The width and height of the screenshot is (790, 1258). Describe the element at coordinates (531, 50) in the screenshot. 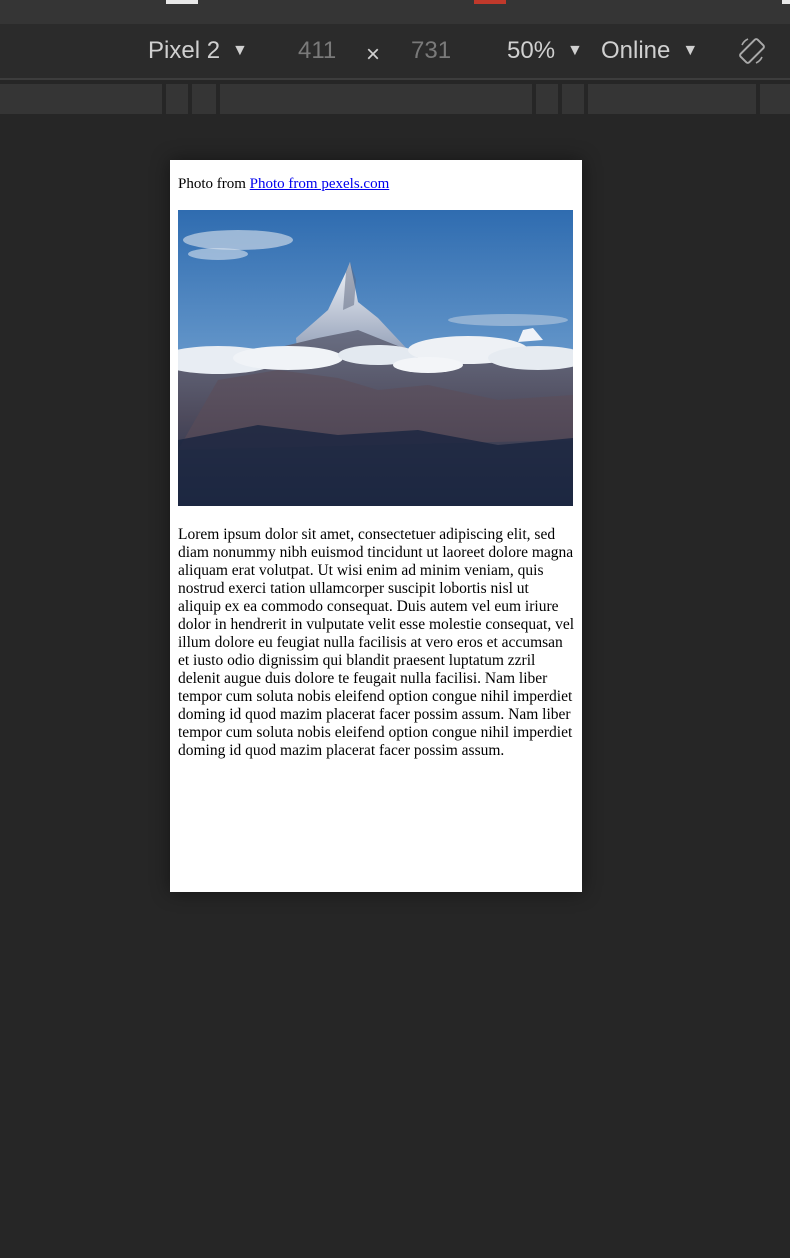

I see `zoom-value: 50%` at that location.